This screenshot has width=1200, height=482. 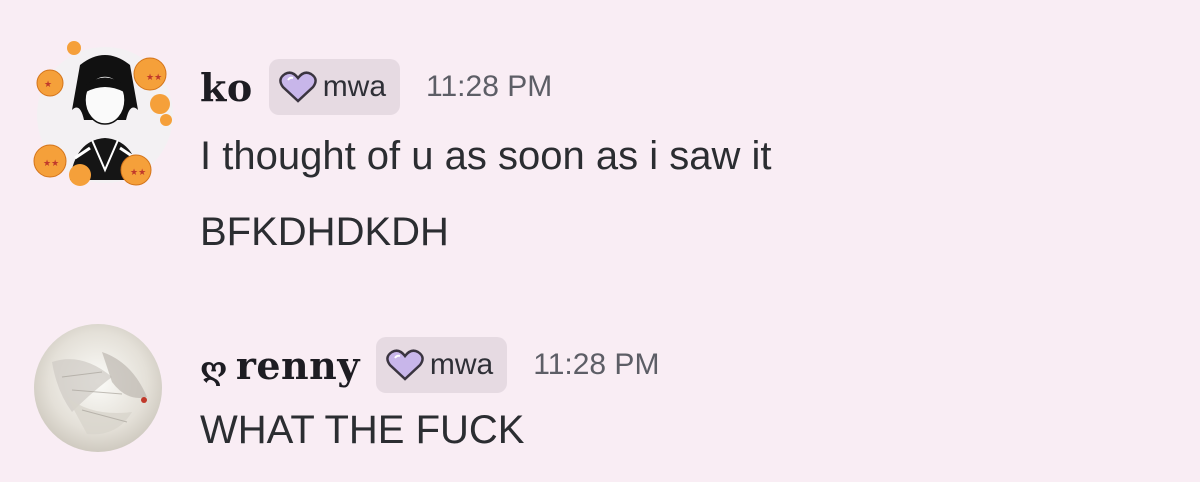 I want to click on username-prefix: ღ, so click(x=214, y=369).